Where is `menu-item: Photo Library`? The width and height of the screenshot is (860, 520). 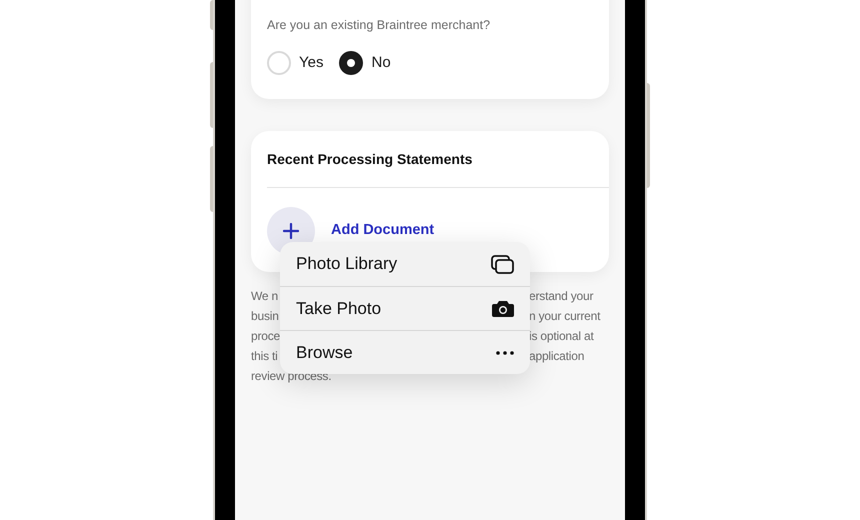 menu-item: Photo Library is located at coordinates (405, 264).